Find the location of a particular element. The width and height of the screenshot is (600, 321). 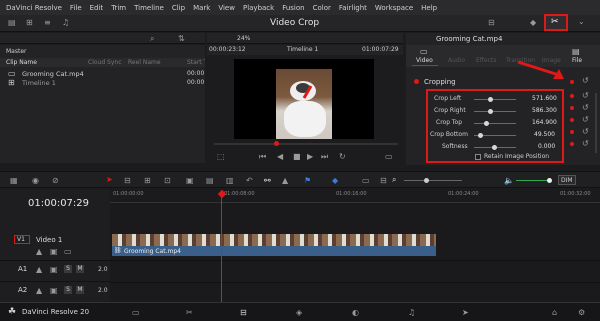

zoom-select: 24% is located at coordinates (243, 38).